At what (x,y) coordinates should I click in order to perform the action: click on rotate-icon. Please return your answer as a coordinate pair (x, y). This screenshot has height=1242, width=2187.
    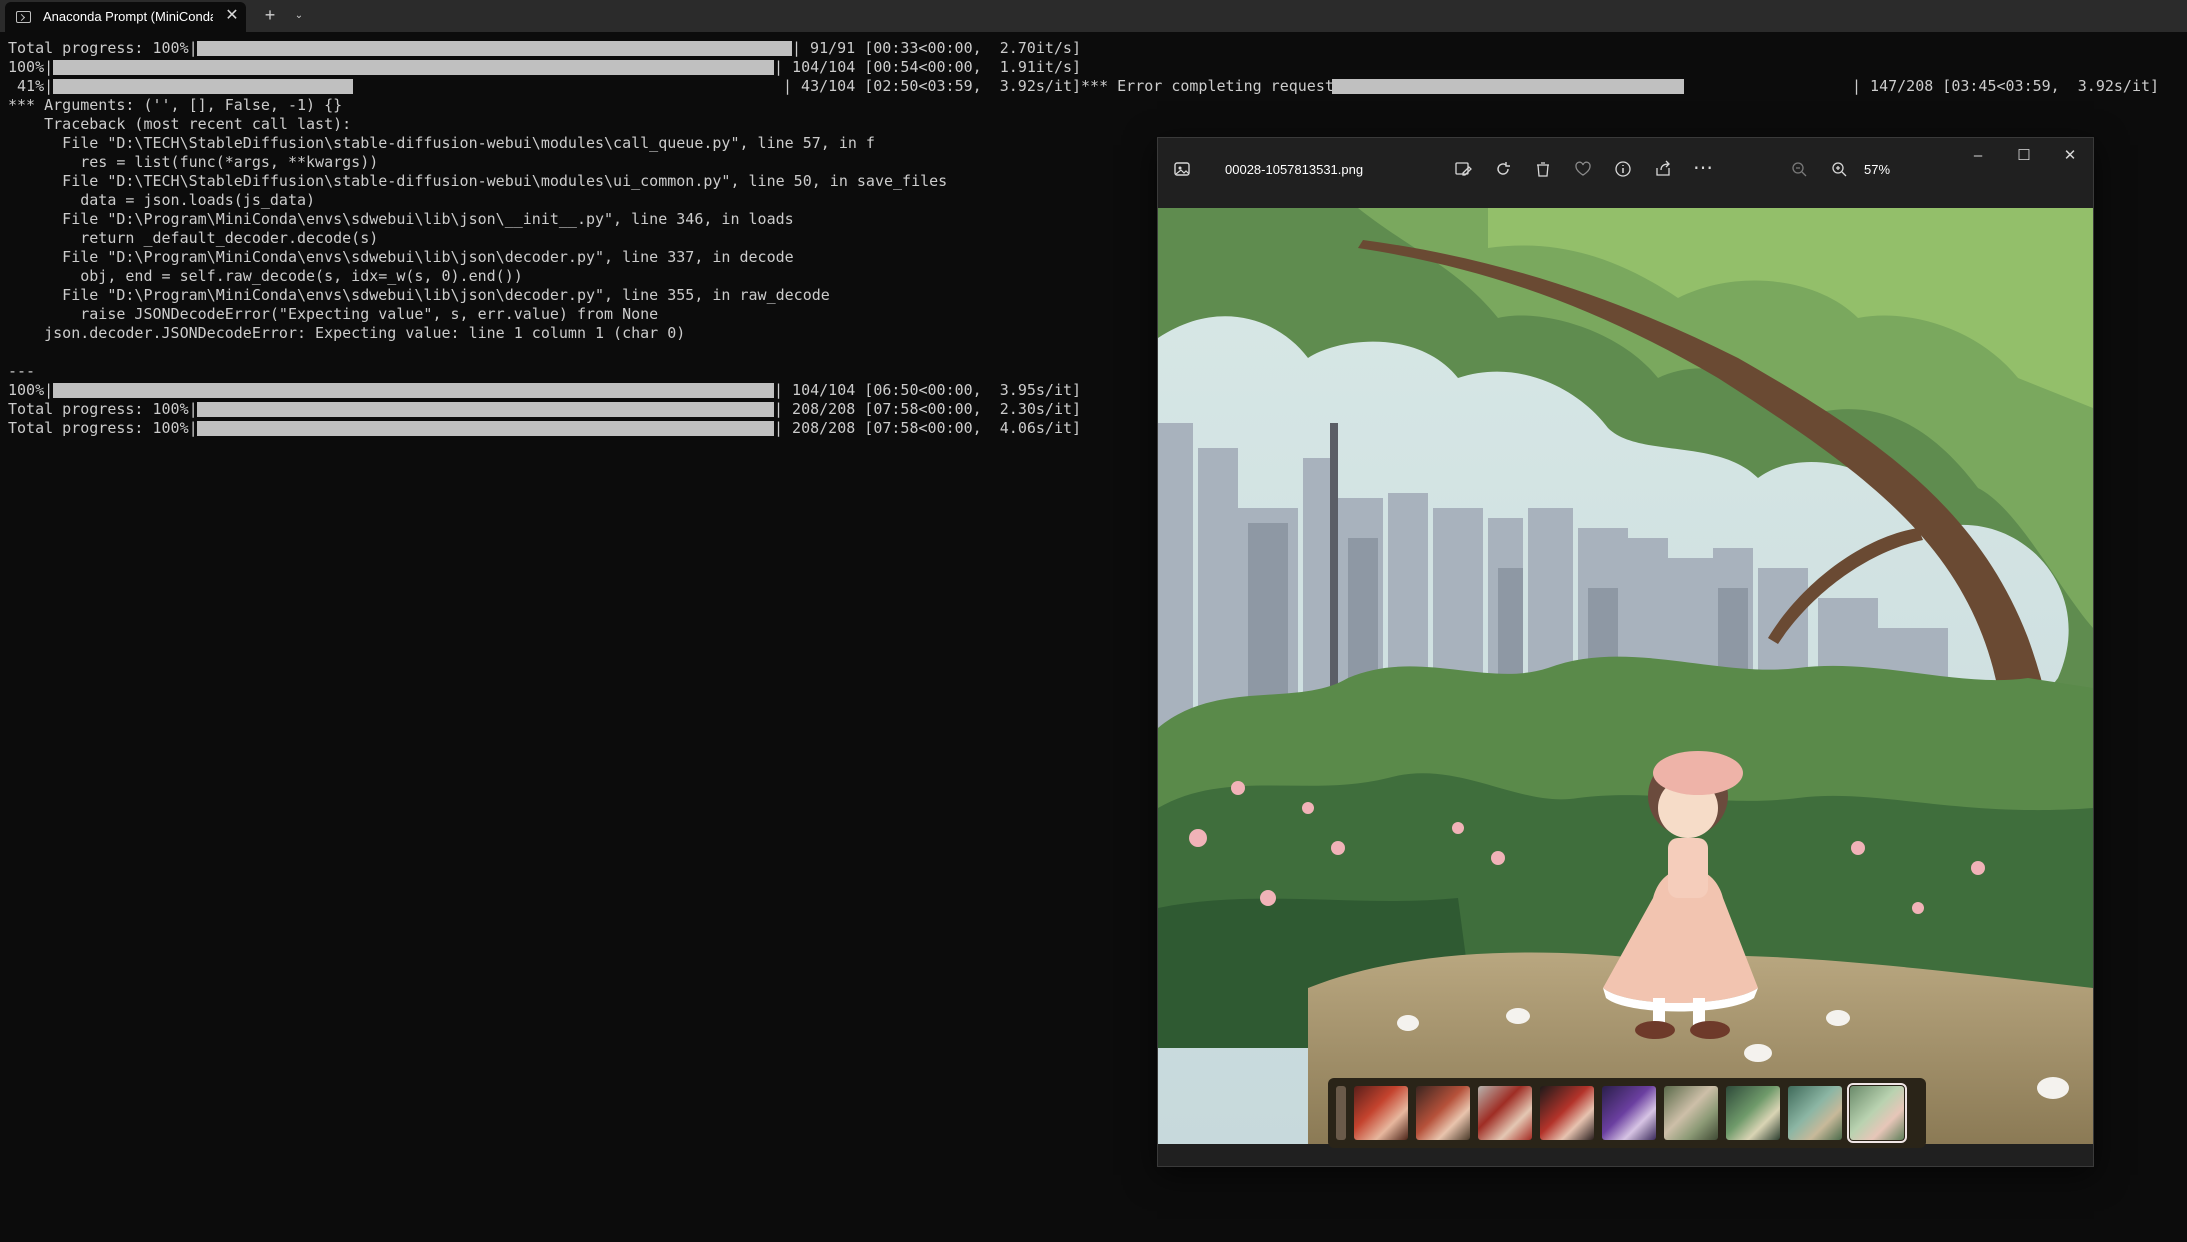
    Looking at the image, I should click on (1503, 172).